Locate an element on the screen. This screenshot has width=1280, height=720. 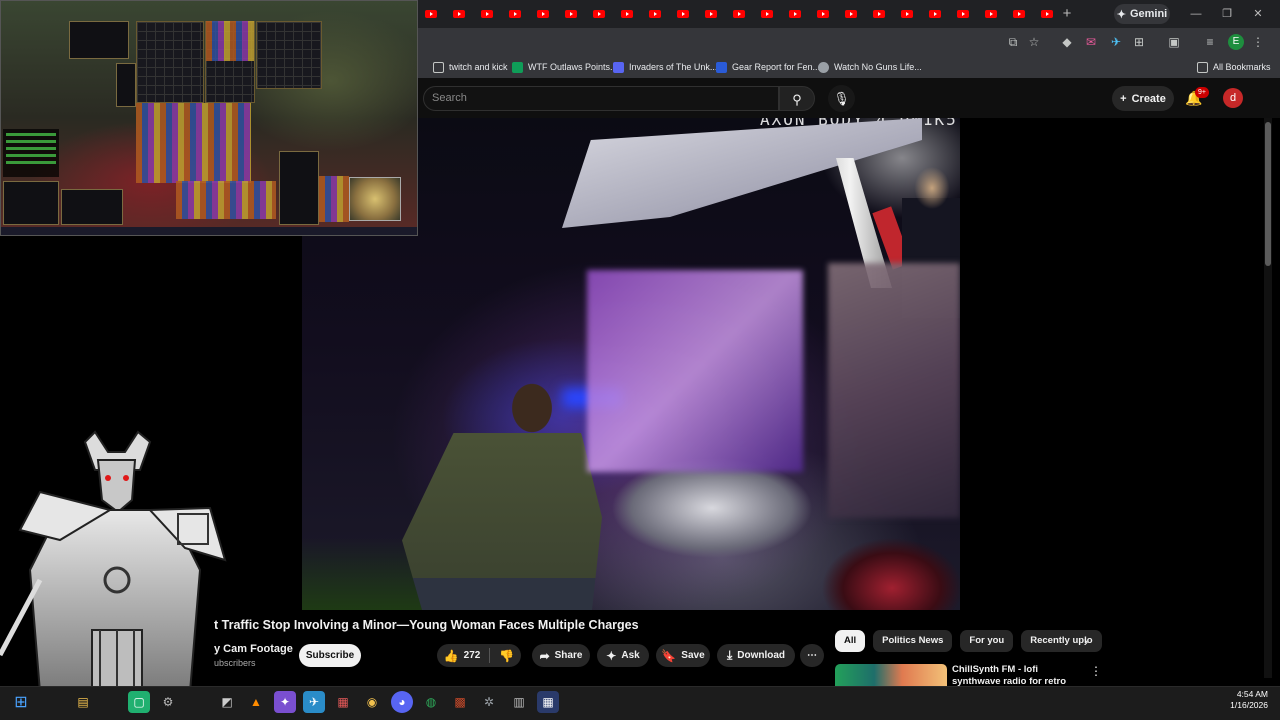
download-button: ⤓ Download is located at coordinates (756, 655).